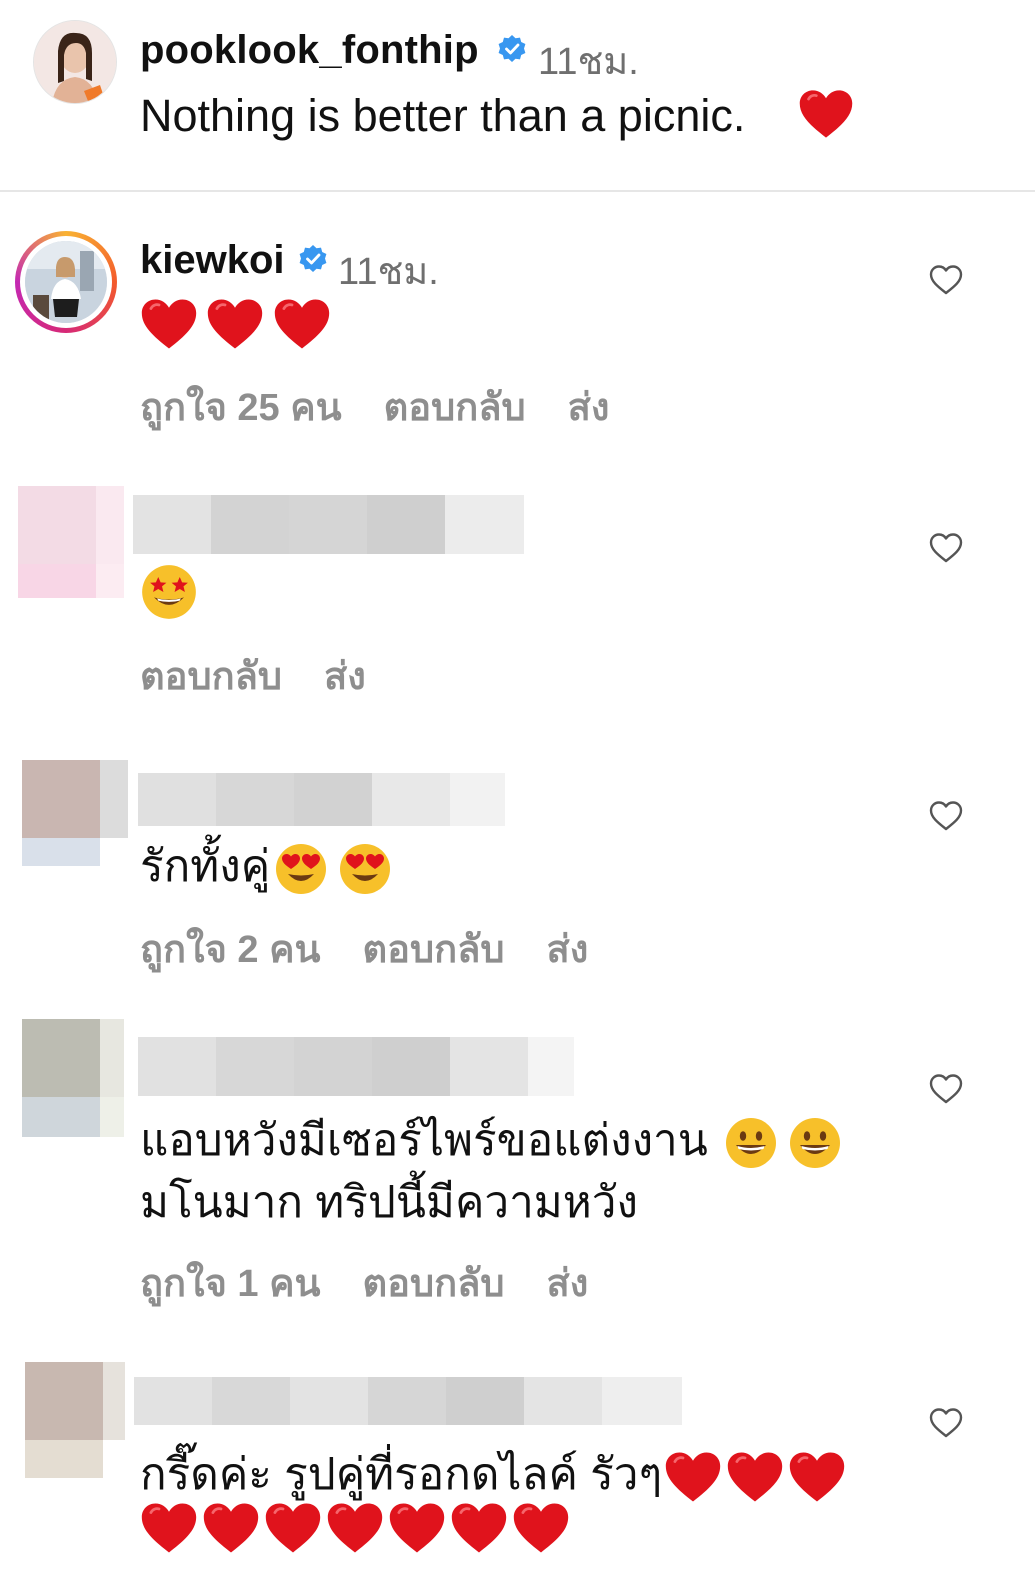 The width and height of the screenshot is (1035, 1583). Describe the element at coordinates (588, 62) in the screenshot. I see `caption-timestamp: 11ชม.` at that location.